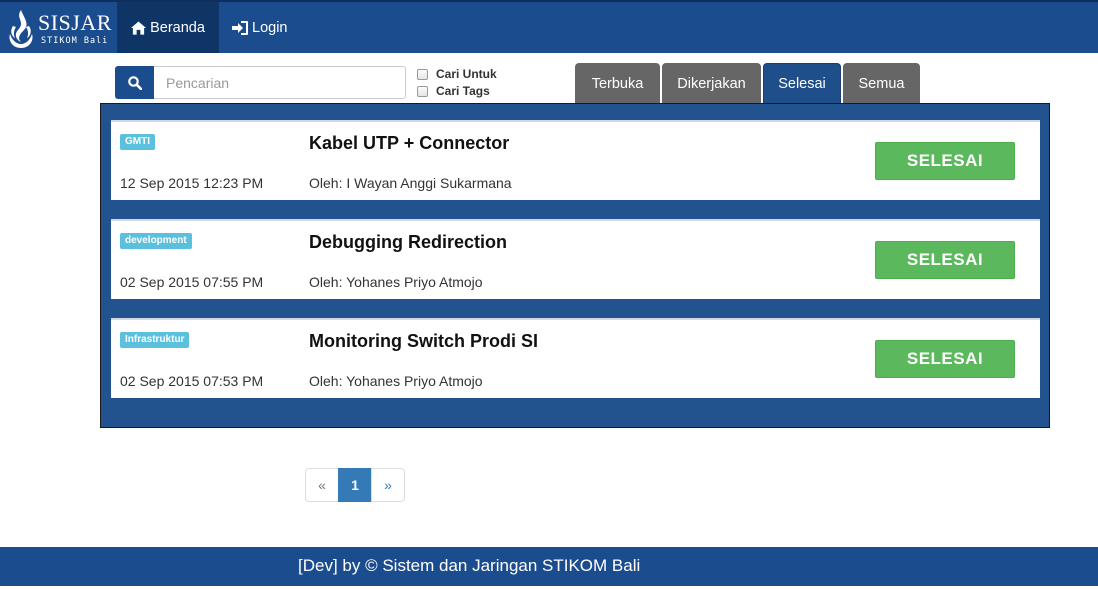 The height and width of the screenshot is (590, 1098). What do you see at coordinates (617, 83) in the screenshot?
I see `tab-terbuka: Terbuka` at bounding box center [617, 83].